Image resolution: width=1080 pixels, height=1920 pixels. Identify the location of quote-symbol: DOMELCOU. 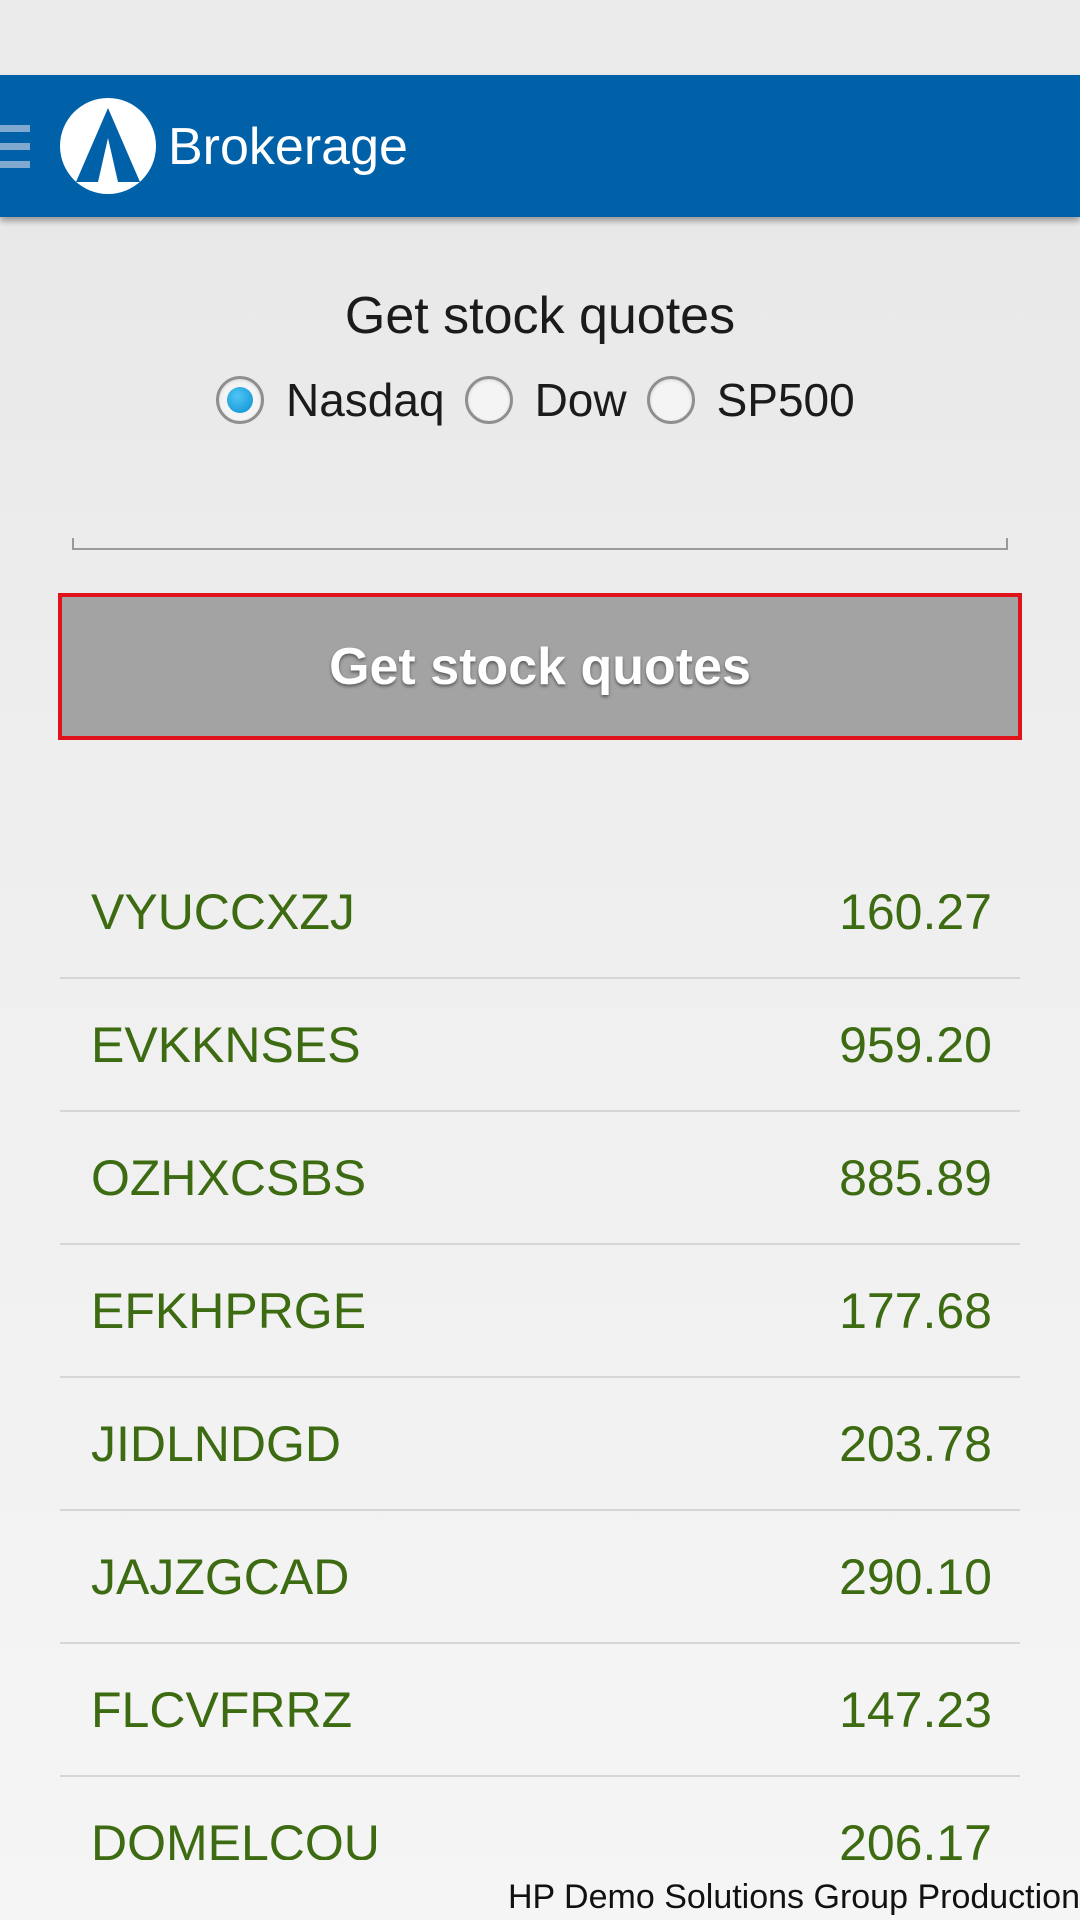
(235, 1837).